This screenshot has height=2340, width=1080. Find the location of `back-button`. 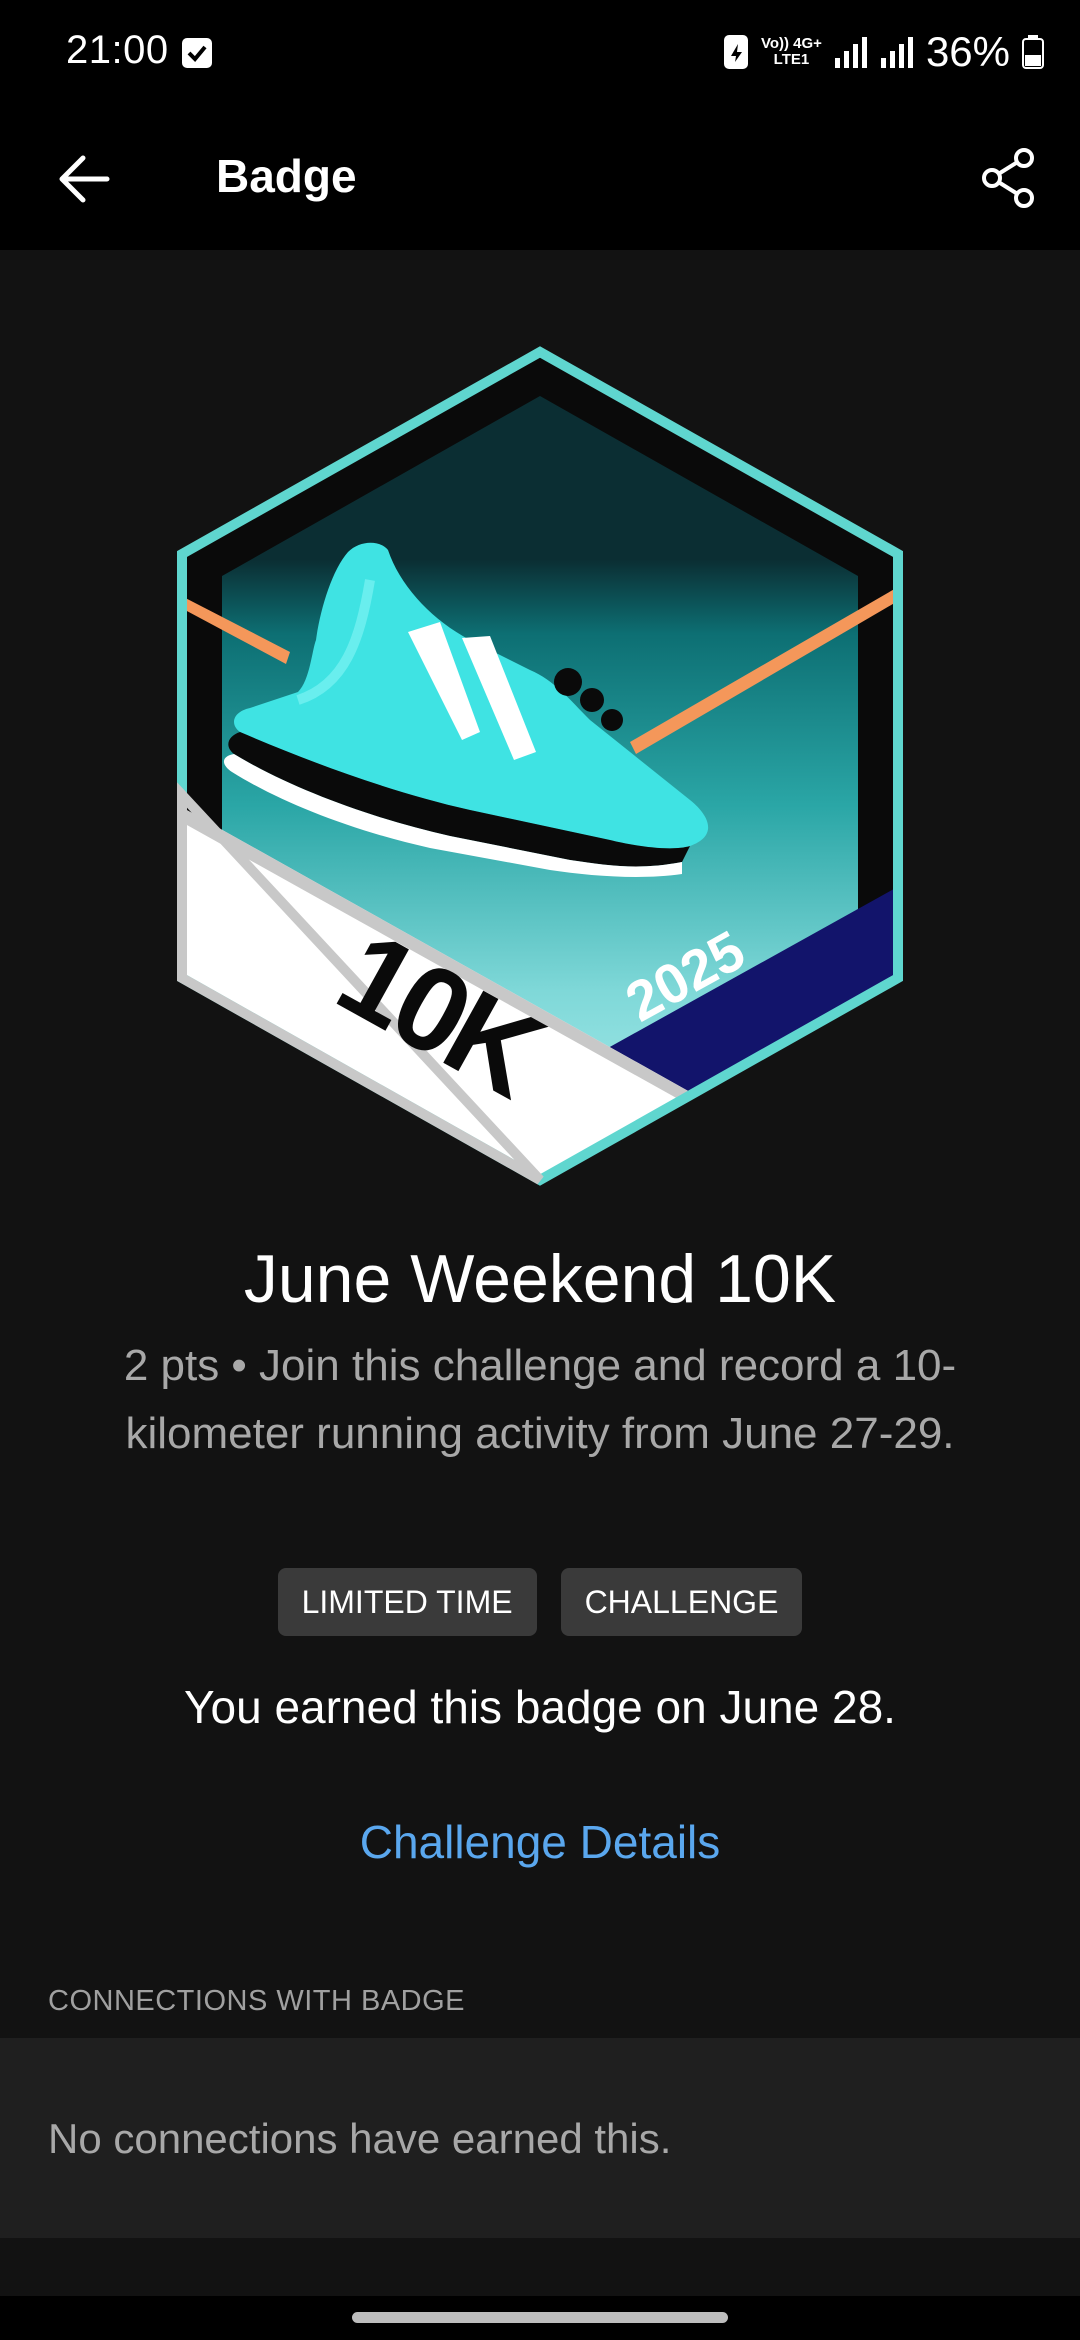

back-button is located at coordinates (84, 179).